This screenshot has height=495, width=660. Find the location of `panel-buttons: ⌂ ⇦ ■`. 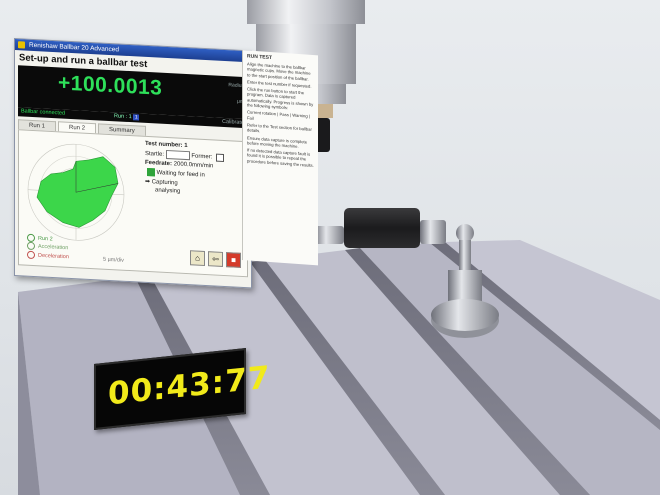

panel-buttons: ⌂ ⇦ ■ is located at coordinates (215, 259).